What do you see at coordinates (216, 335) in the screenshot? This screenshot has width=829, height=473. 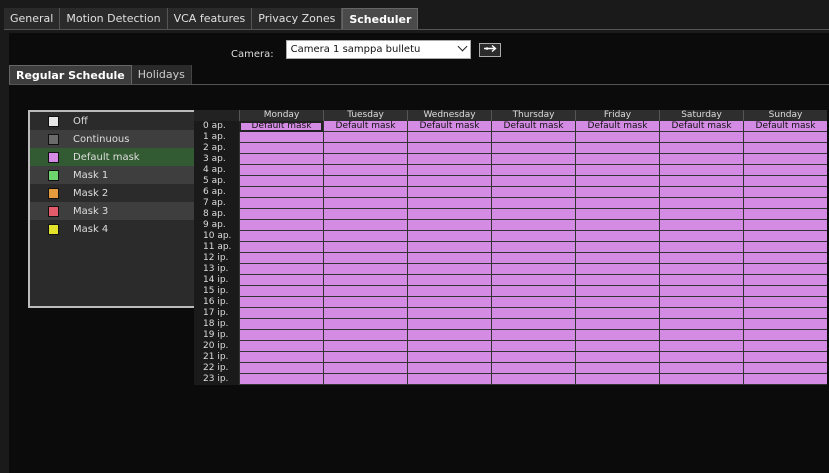 I see `hour-label: 19 ip.` at bounding box center [216, 335].